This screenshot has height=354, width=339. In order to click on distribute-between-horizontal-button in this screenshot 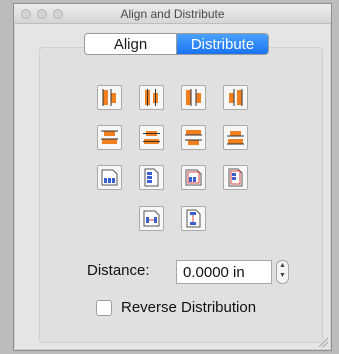, I will do `click(151, 218)`.